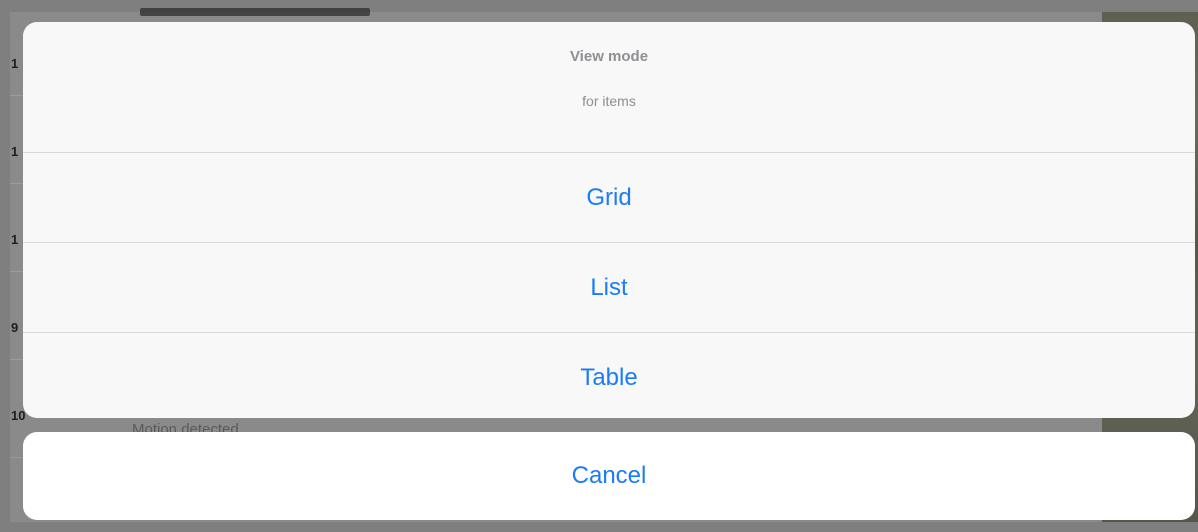 This screenshot has height=532, width=1198. I want to click on action-sheet-message: for items, so click(609, 101).